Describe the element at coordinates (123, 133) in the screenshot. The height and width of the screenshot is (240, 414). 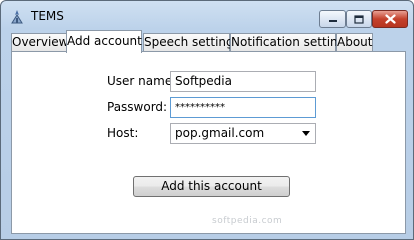
I see `host-label: Host:` at that location.